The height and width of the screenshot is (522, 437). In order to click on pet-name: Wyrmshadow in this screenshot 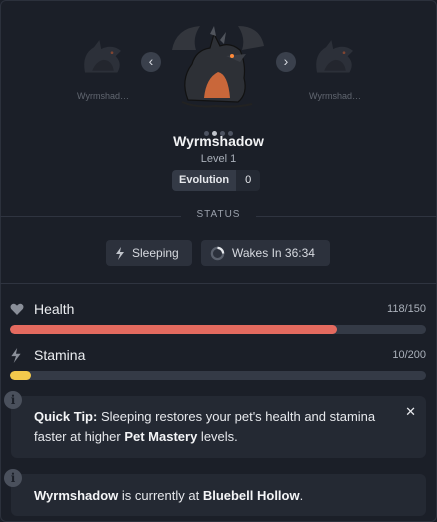, I will do `click(218, 141)`.